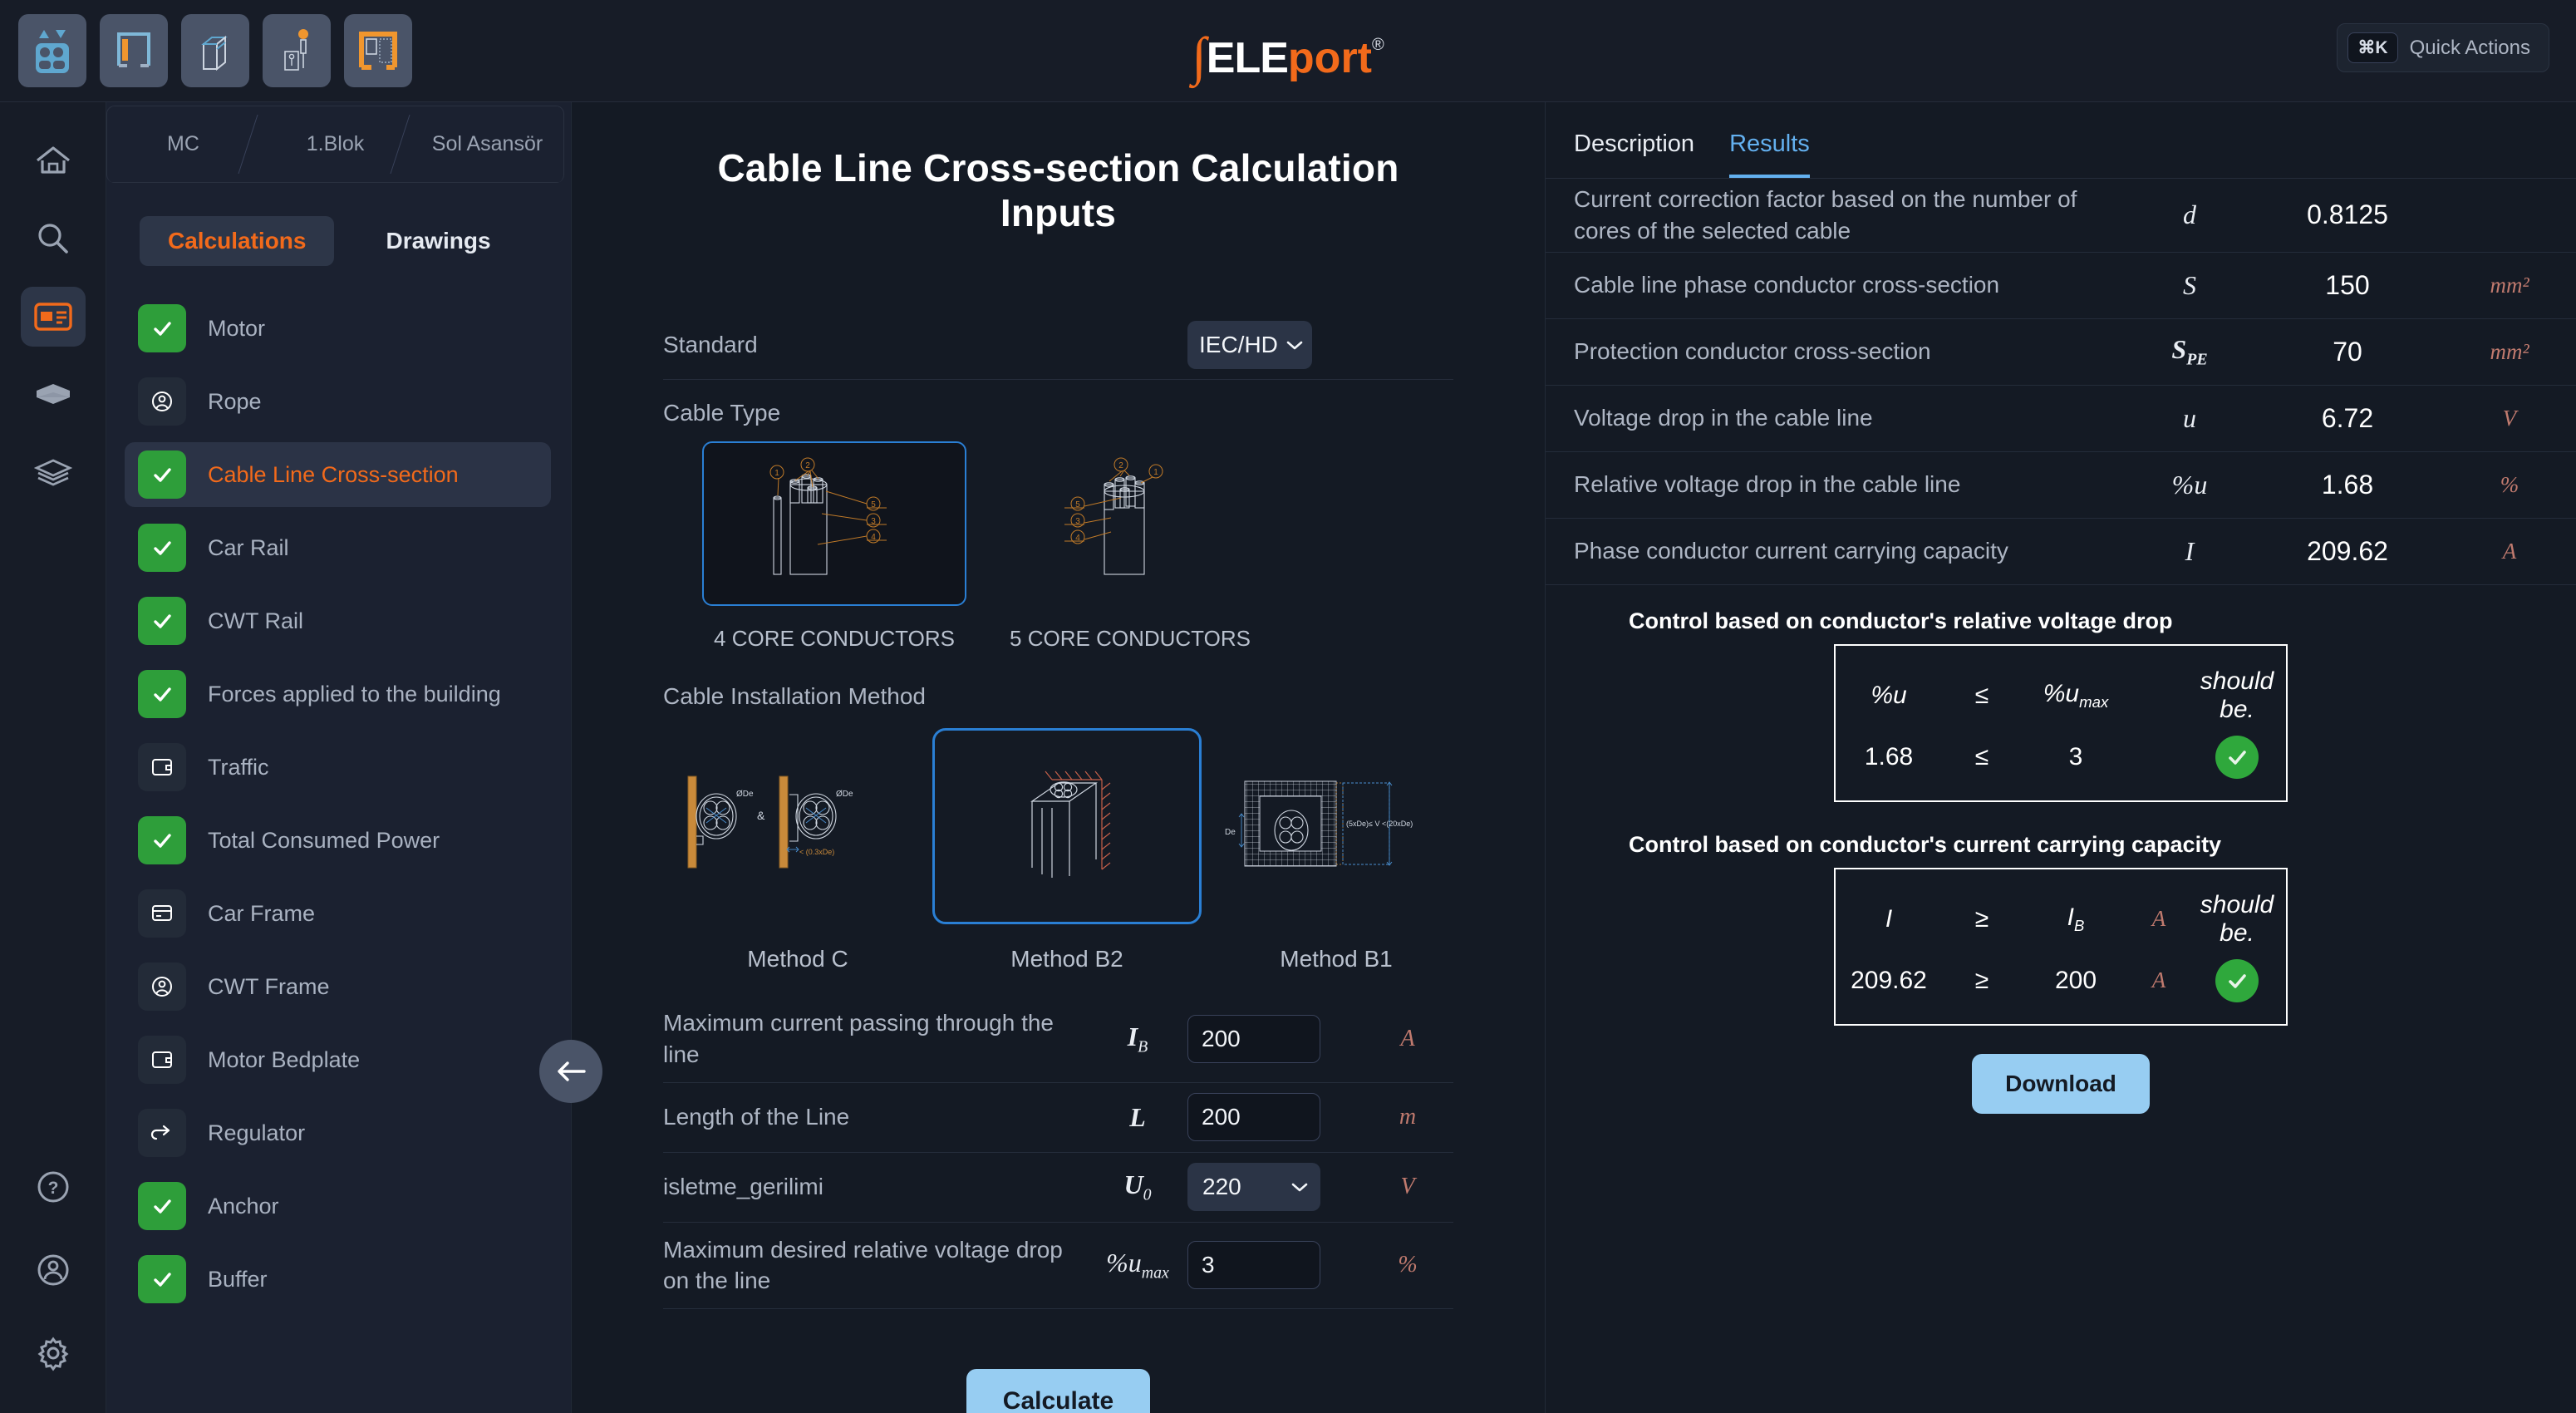 Image resolution: width=2576 pixels, height=1413 pixels. Describe the element at coordinates (53, 473) in the screenshot. I see `layers-icon` at that location.